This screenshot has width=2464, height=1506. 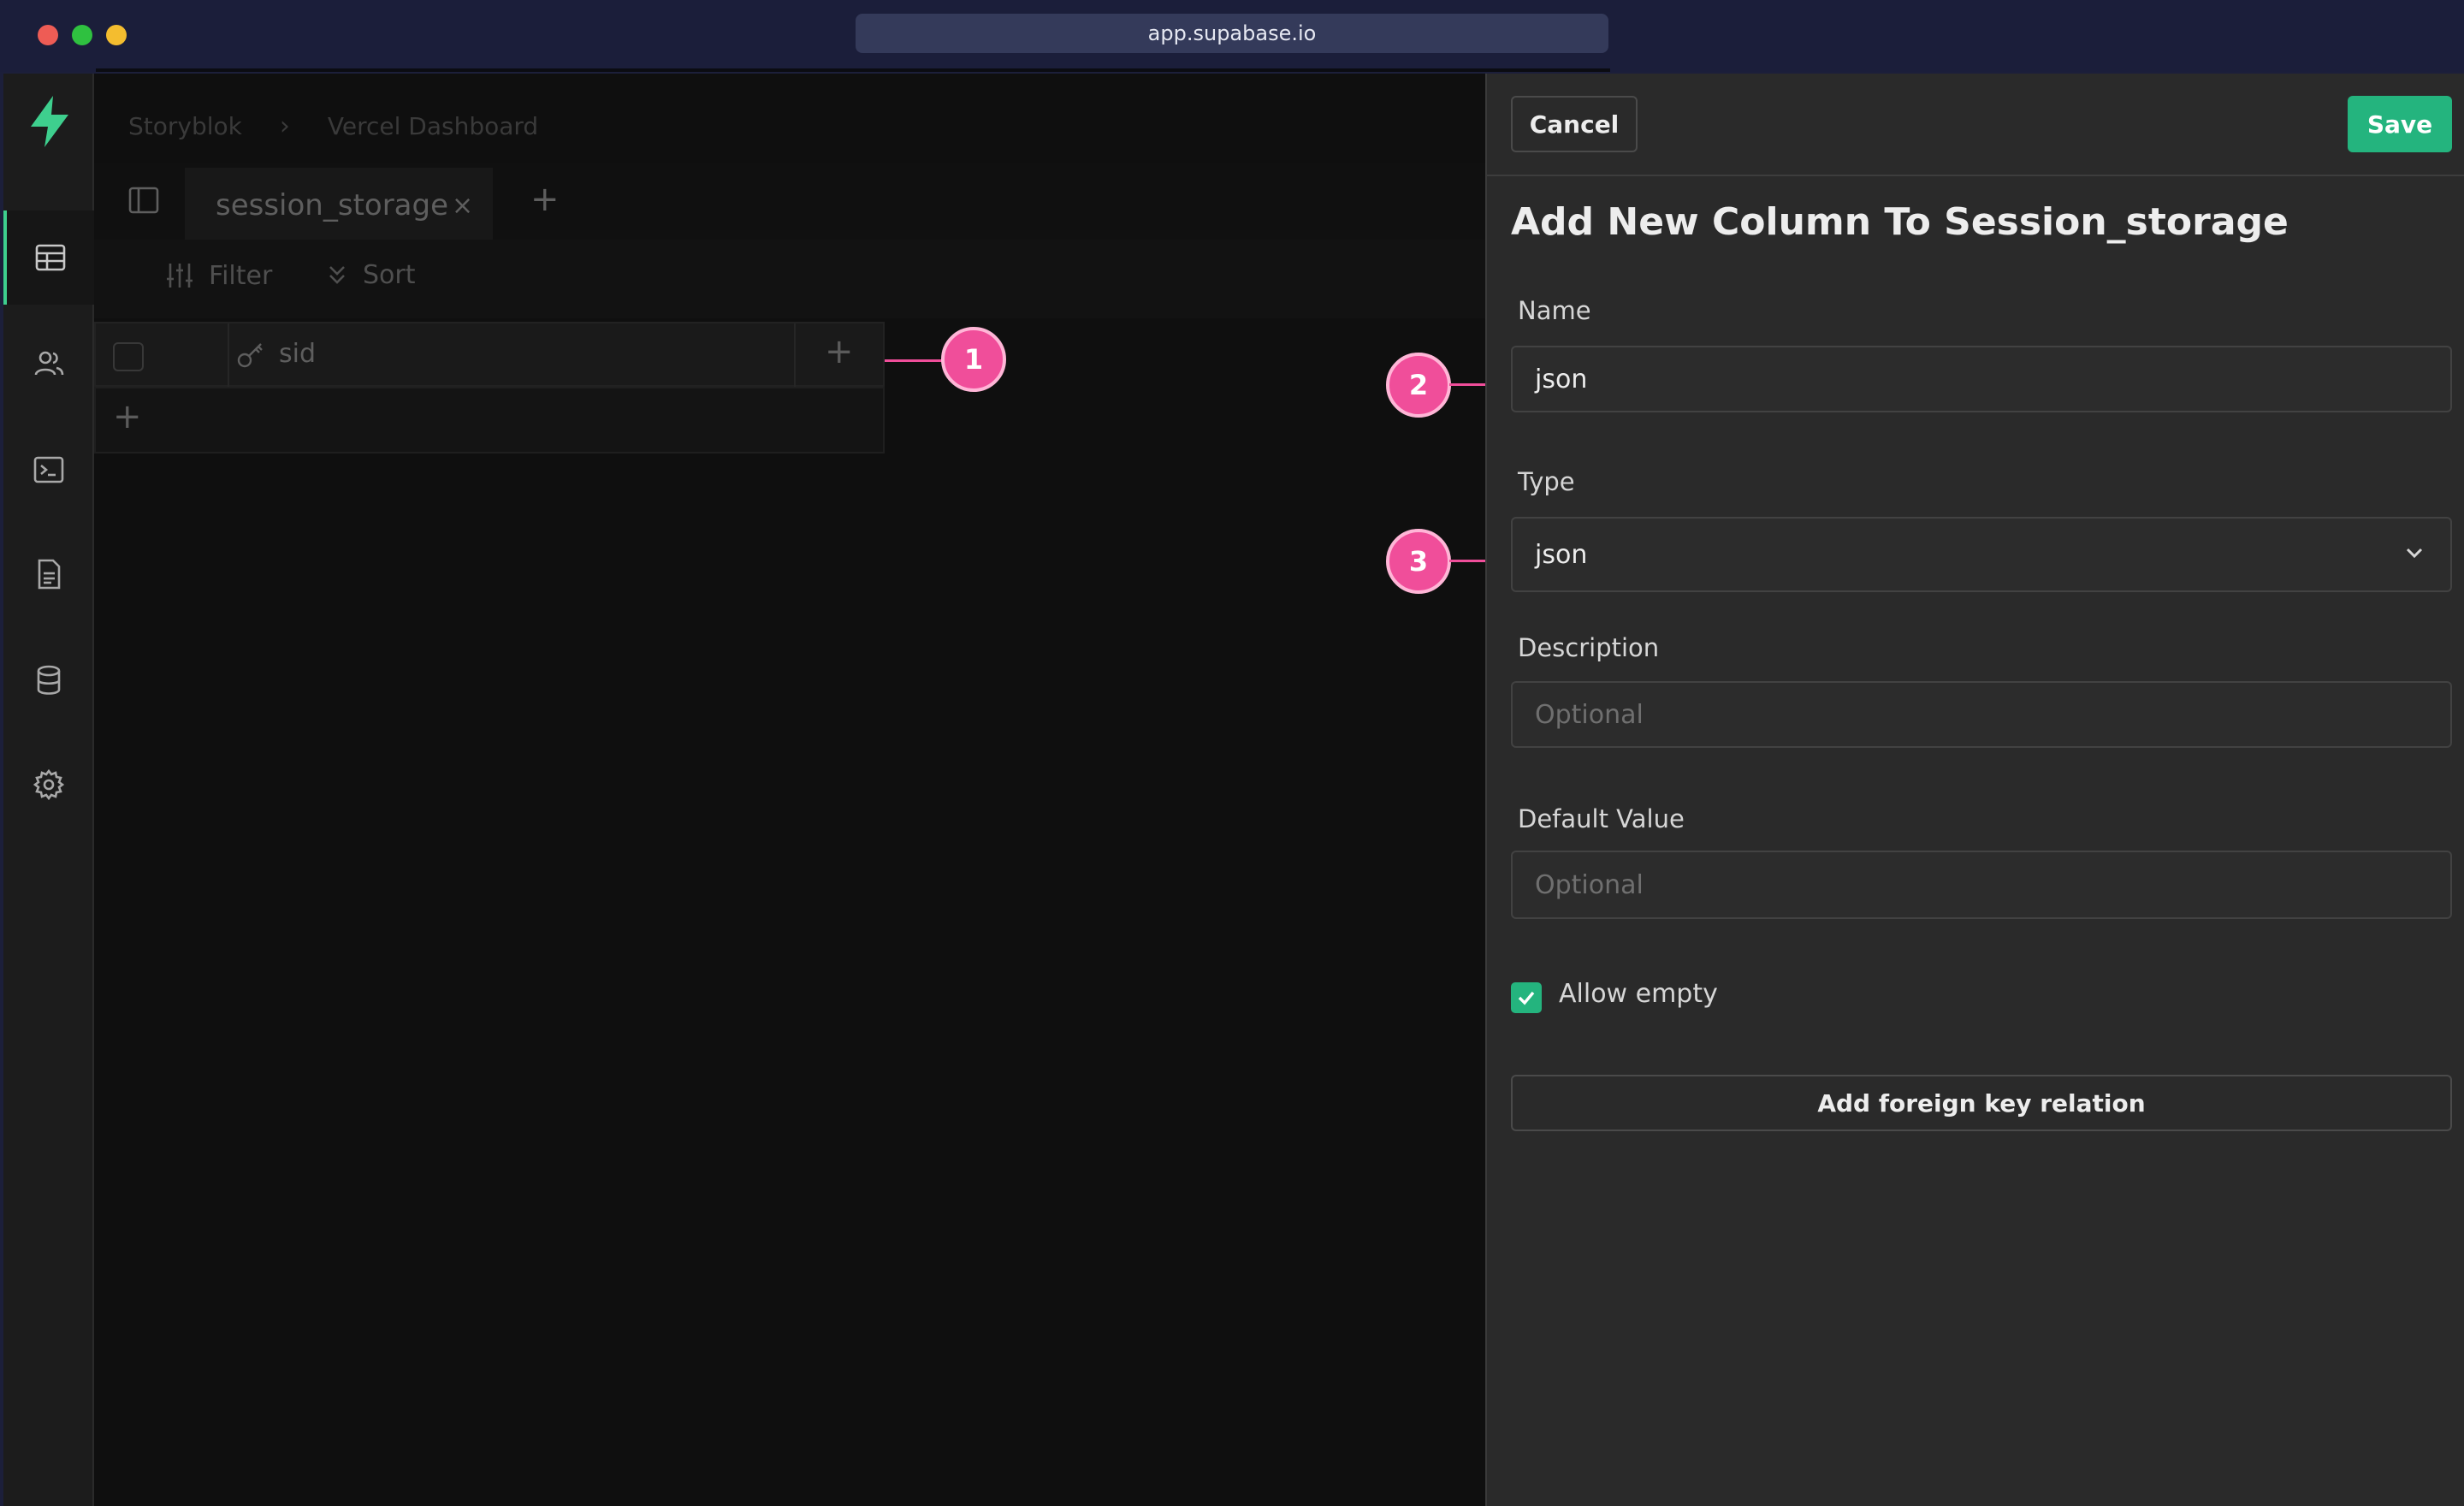 What do you see at coordinates (128, 357) in the screenshot?
I see `select-all-checkbox` at bounding box center [128, 357].